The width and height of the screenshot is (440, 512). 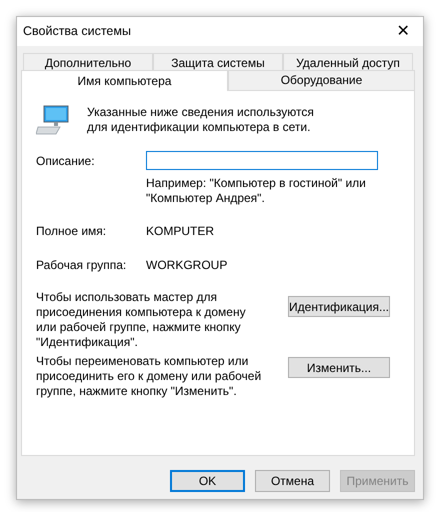 I want to click on hint-text: Например: "Компьютер в гостиной" или "Компьютер Андрея"., so click(x=256, y=191).